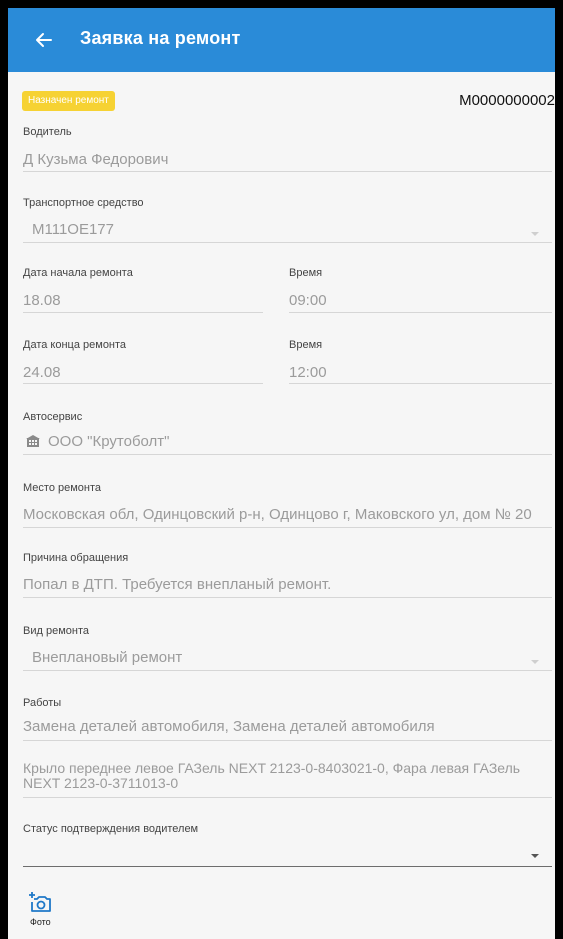  I want to click on driver-confirm-underline, so click(287, 866).